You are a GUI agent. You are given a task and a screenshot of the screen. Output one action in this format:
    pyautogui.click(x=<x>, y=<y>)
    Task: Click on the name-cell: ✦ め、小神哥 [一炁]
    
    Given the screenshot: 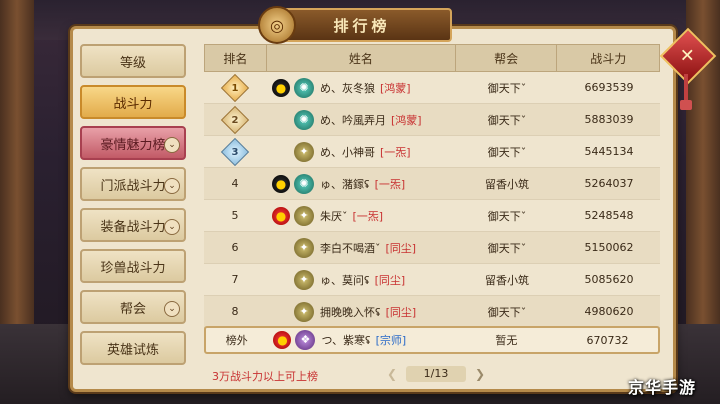 What is the action you would take?
    pyautogui.click(x=361, y=151)
    